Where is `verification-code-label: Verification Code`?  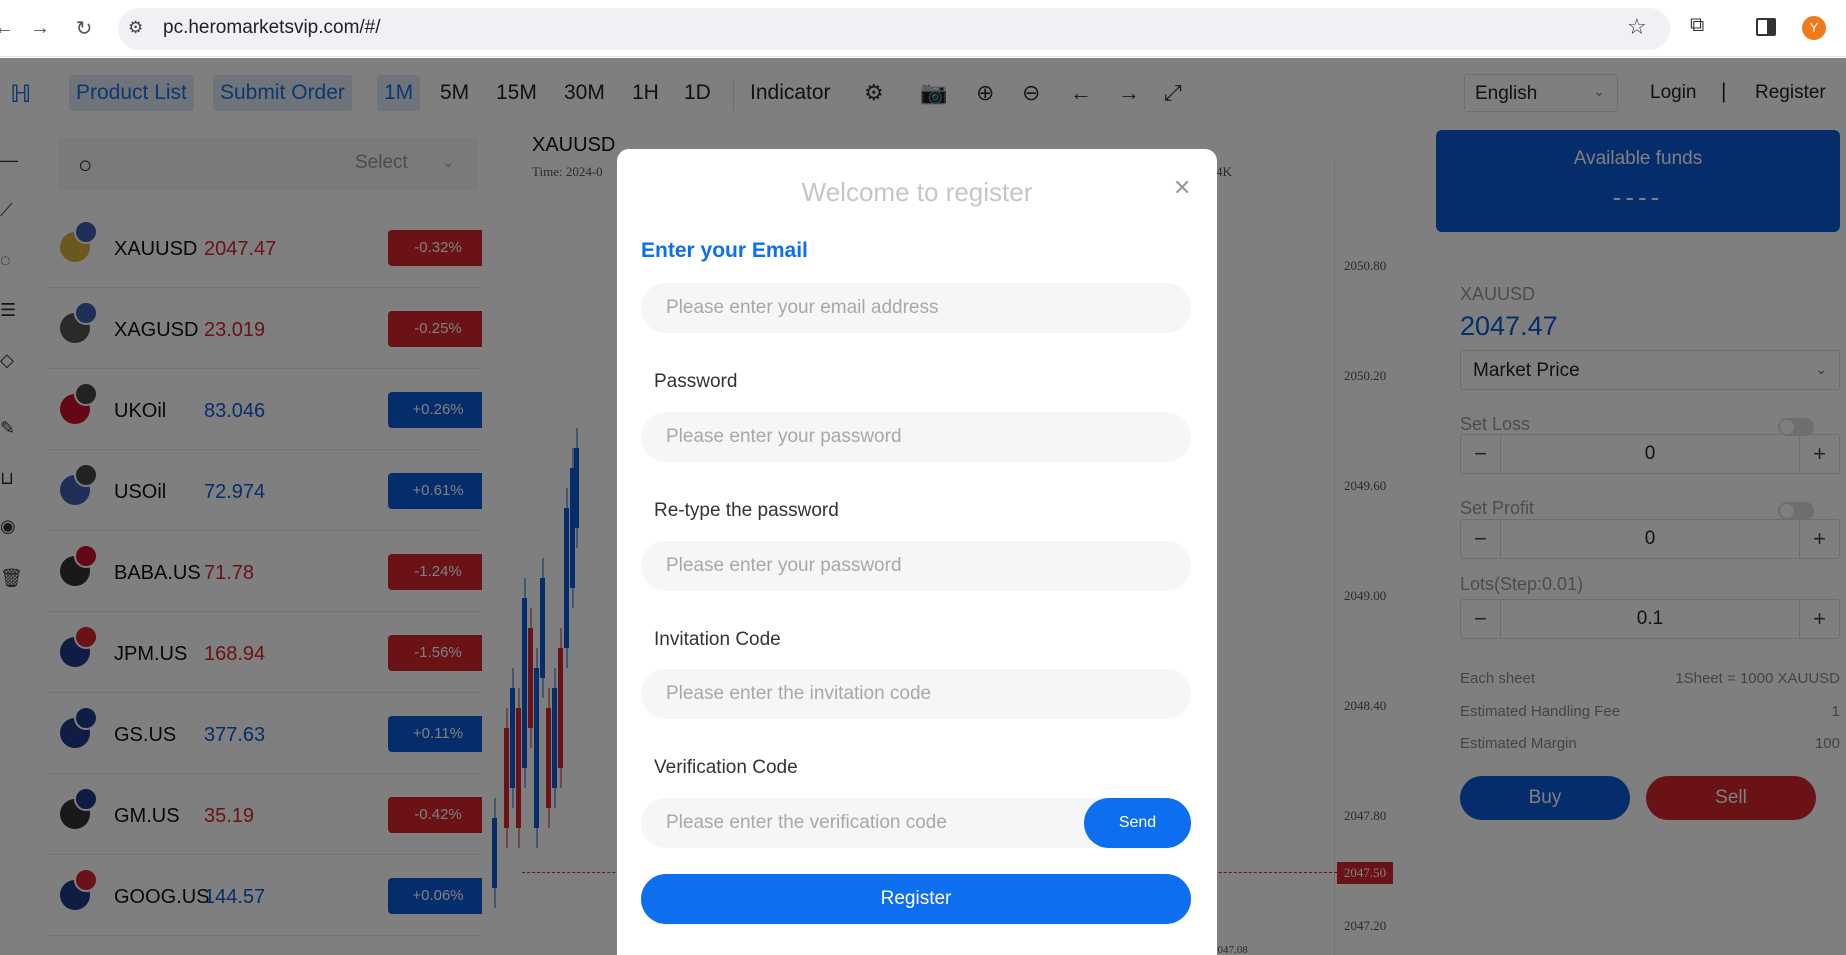 verification-code-label: Verification Code is located at coordinates (726, 767).